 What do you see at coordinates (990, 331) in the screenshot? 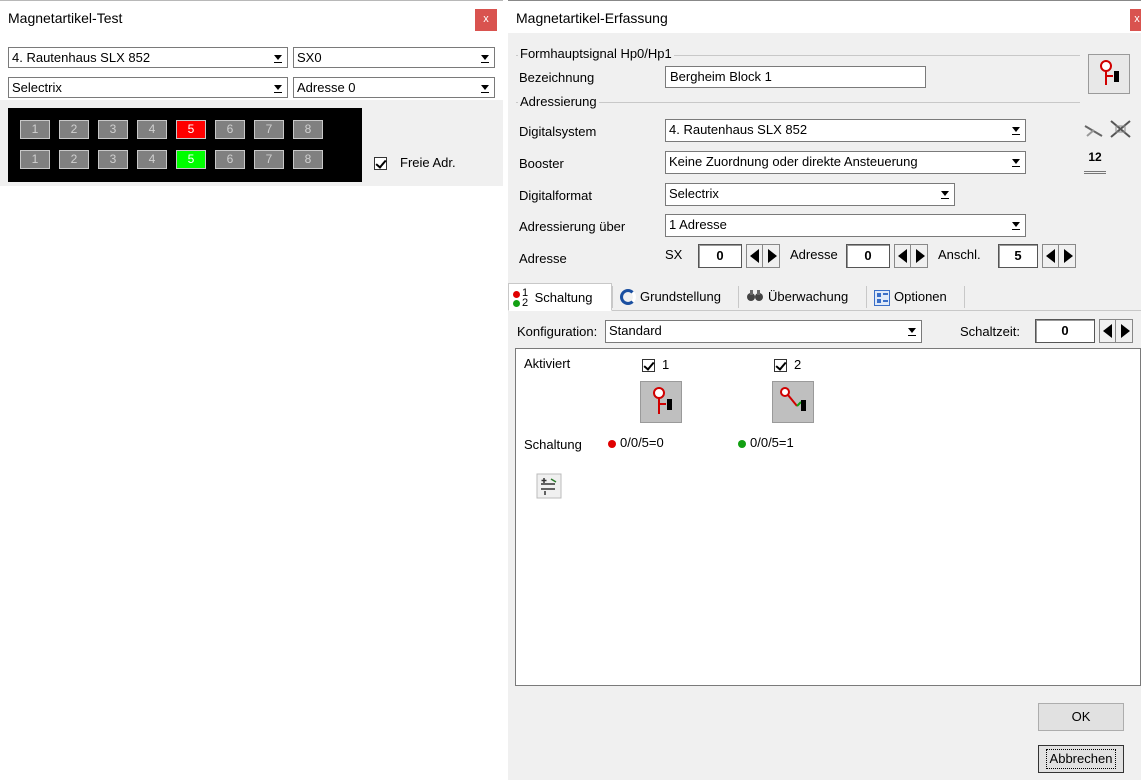
I see `schaltzeit-label: Schaltzeit:` at bounding box center [990, 331].